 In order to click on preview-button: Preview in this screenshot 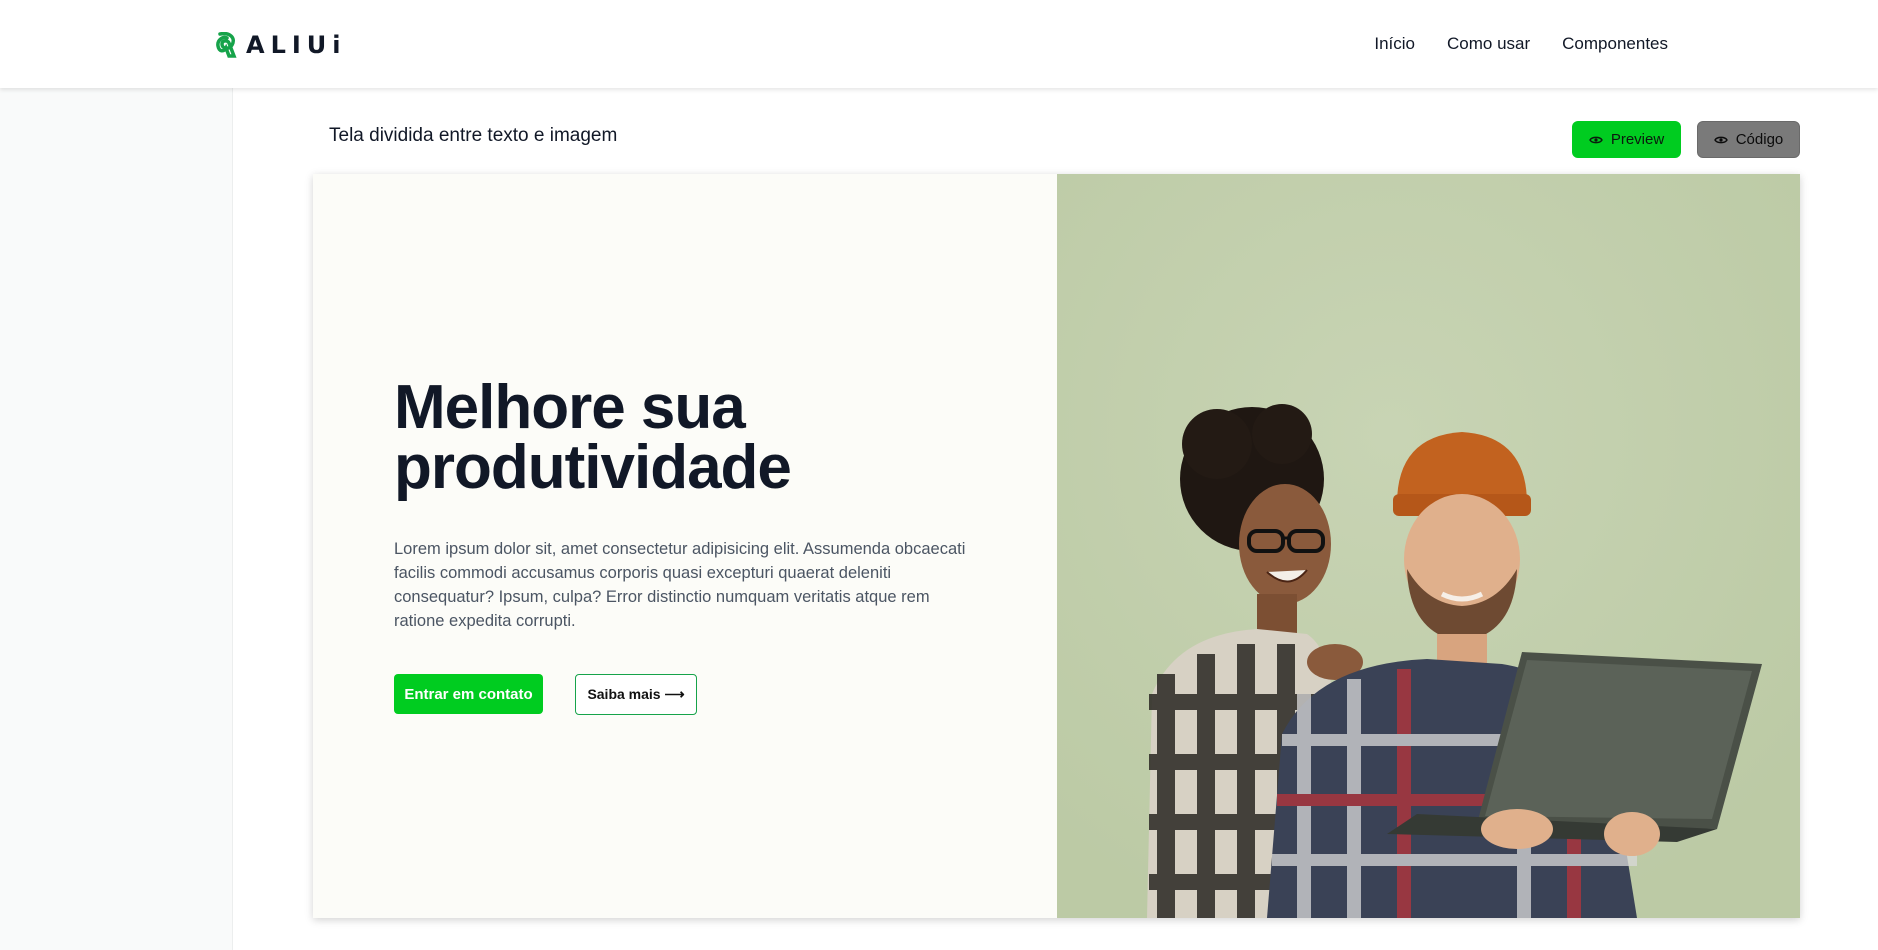, I will do `click(1626, 139)`.